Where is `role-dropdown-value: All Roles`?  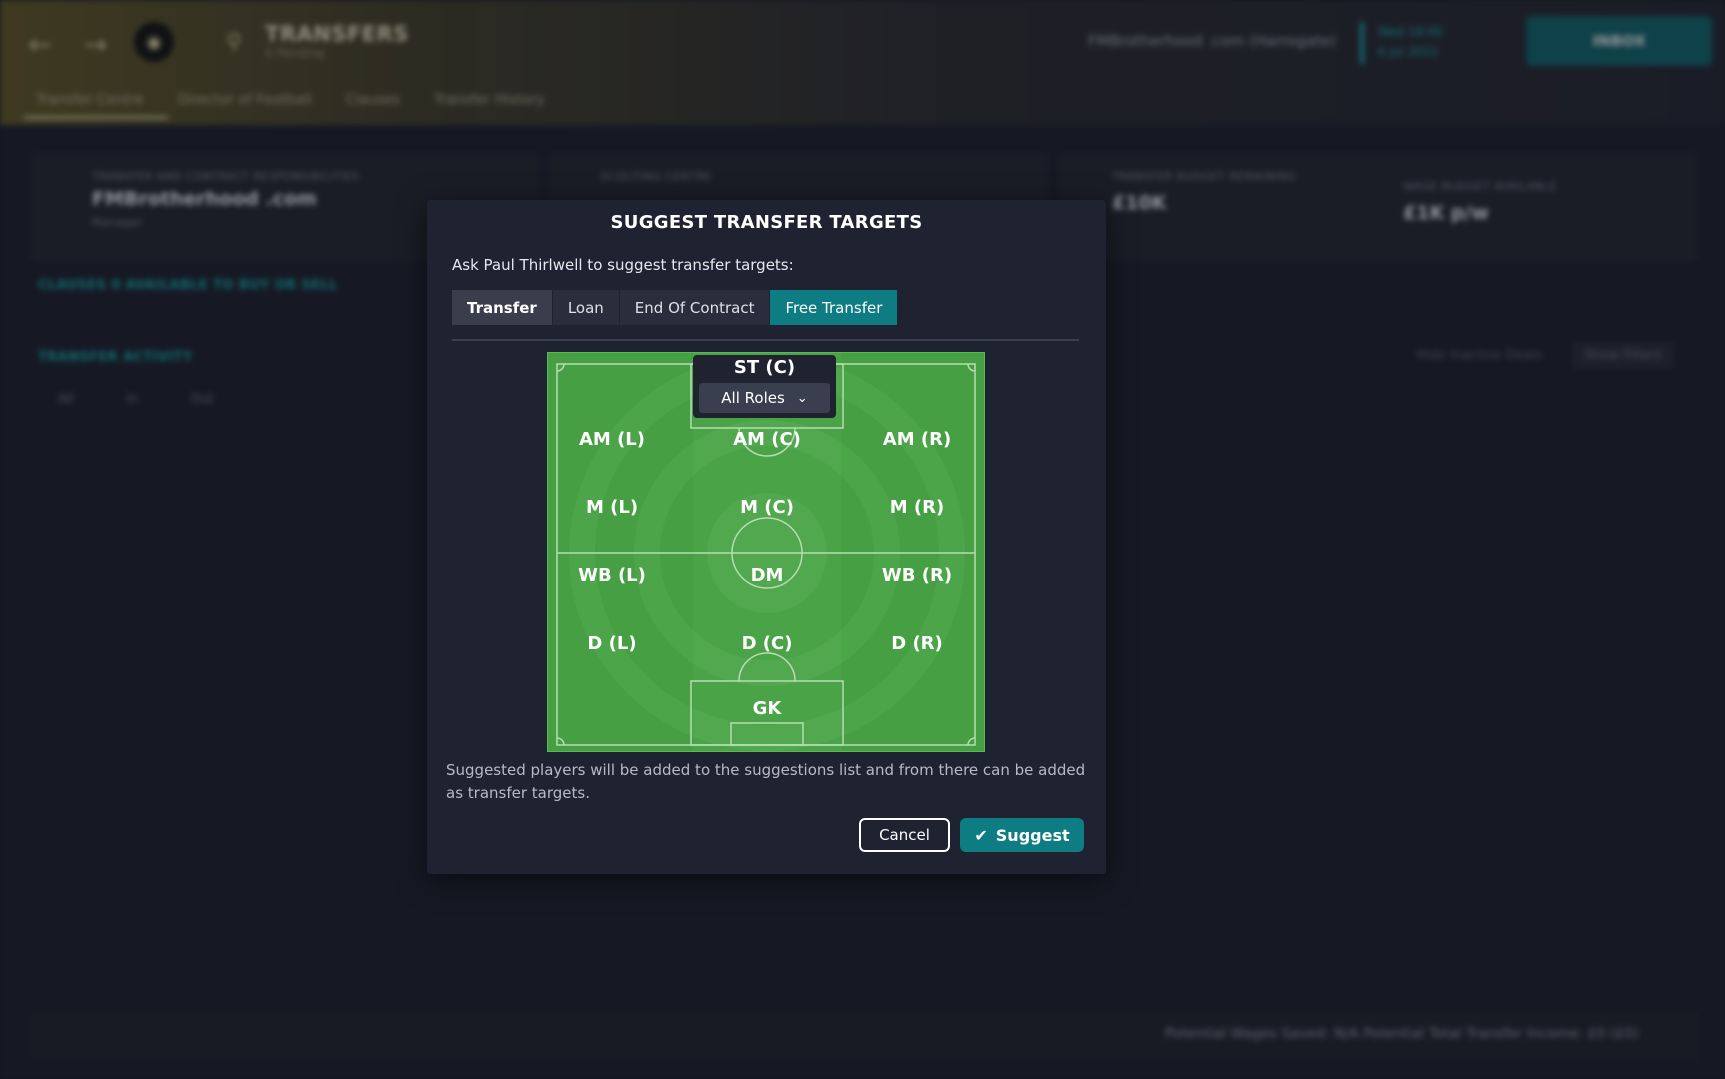
role-dropdown-value: All Roles is located at coordinates (753, 398).